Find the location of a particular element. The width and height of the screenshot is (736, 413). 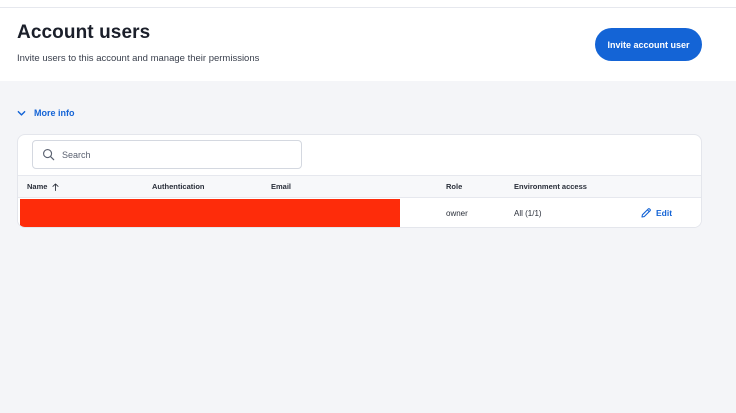

column-label-role: Role is located at coordinates (454, 186).